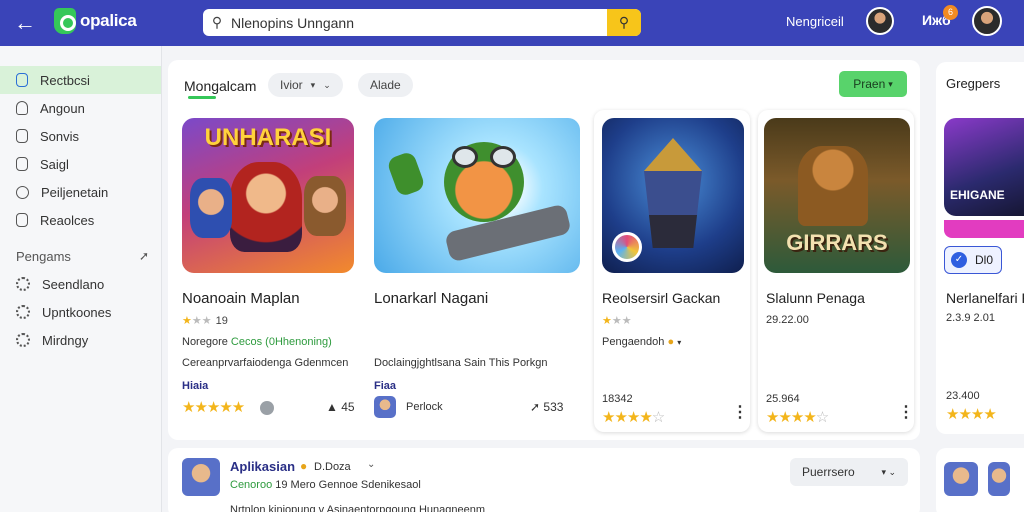 This screenshot has width=1024, height=512. Describe the element at coordinates (22, 192) in the screenshot. I see `circle-icon` at that location.